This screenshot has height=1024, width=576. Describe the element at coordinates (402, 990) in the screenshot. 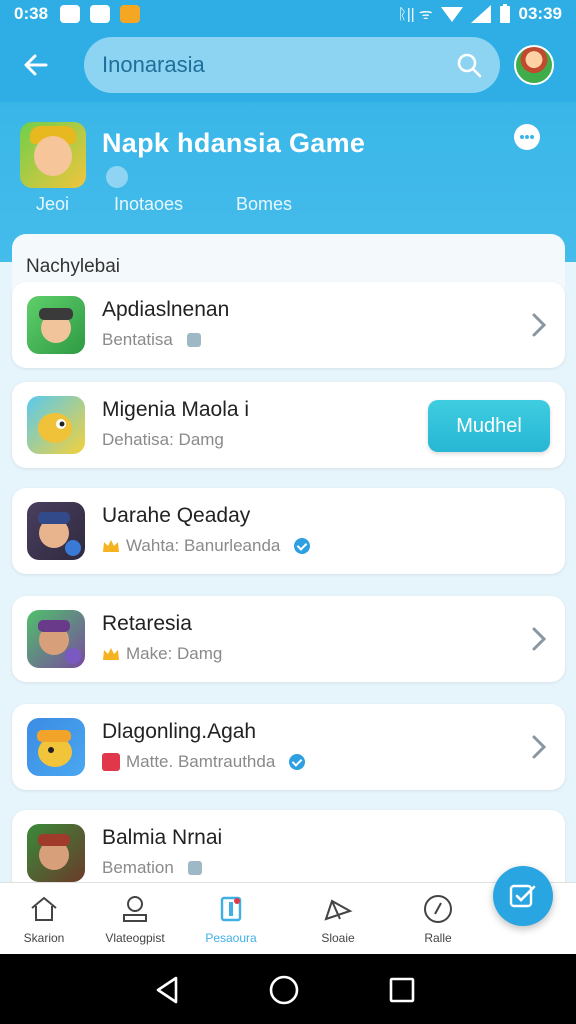

I see `system-recents-icon` at that location.